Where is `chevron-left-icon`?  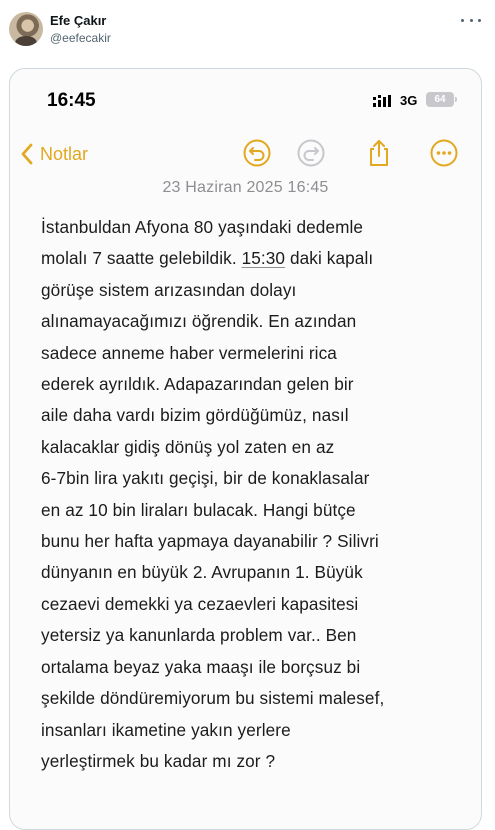
chevron-left-icon is located at coordinates (27, 154).